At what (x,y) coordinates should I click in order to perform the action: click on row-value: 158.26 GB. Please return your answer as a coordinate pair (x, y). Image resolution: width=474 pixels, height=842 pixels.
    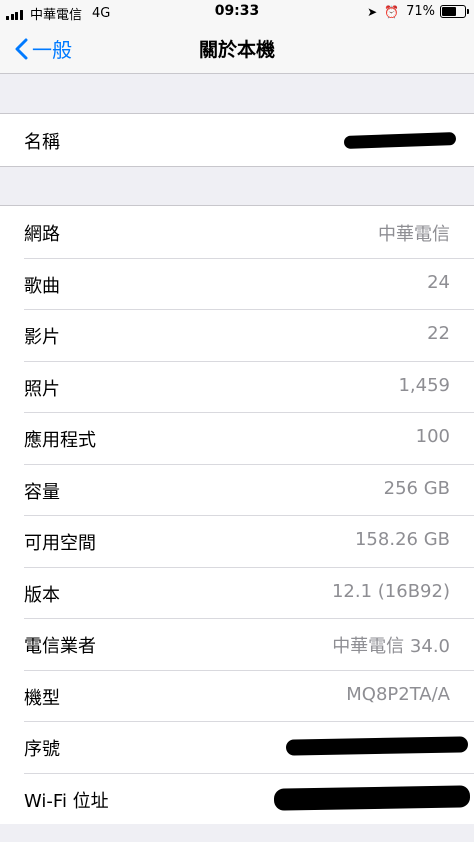
    Looking at the image, I should click on (402, 539).